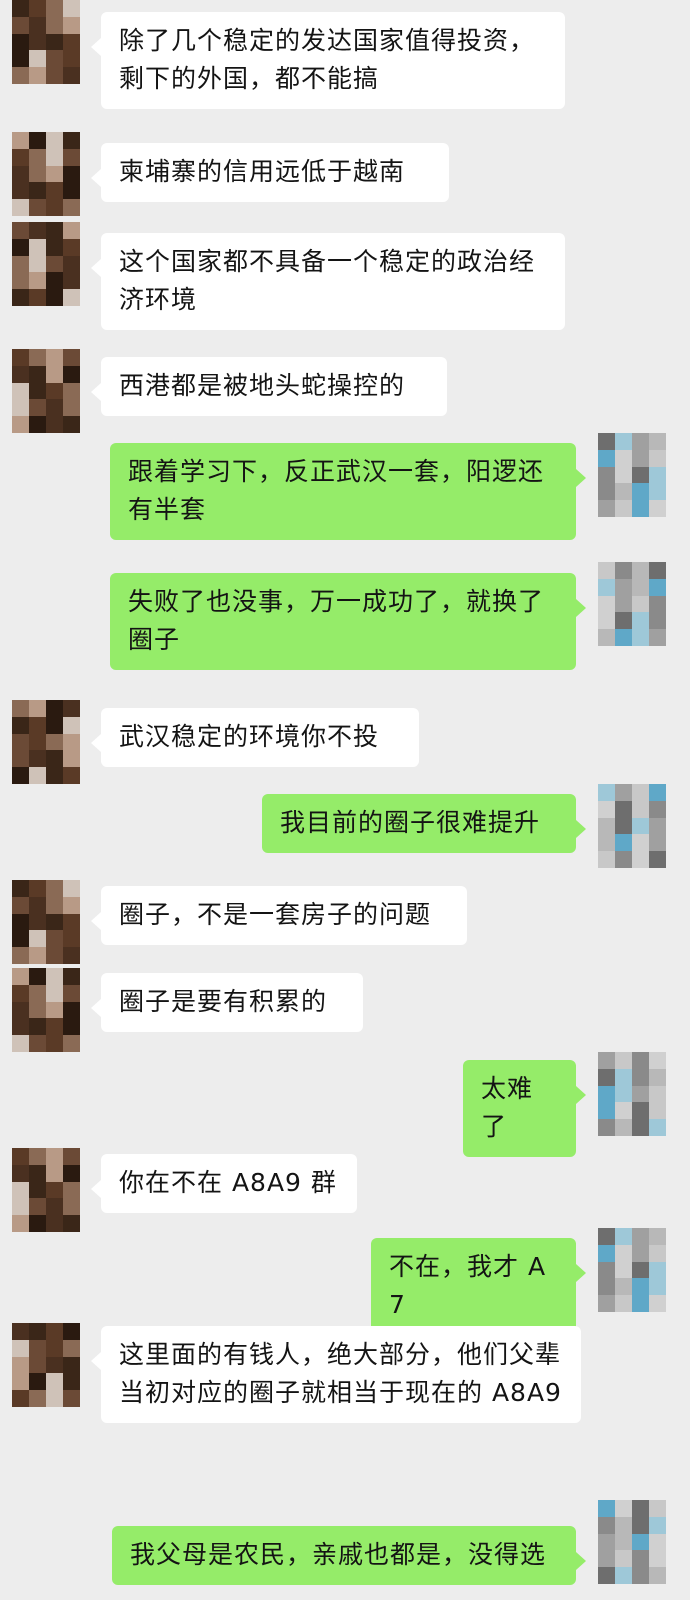  Describe the element at coordinates (270, 172) in the screenshot. I see `message-bubble: 柬埔寨的信用远低于越南` at that location.